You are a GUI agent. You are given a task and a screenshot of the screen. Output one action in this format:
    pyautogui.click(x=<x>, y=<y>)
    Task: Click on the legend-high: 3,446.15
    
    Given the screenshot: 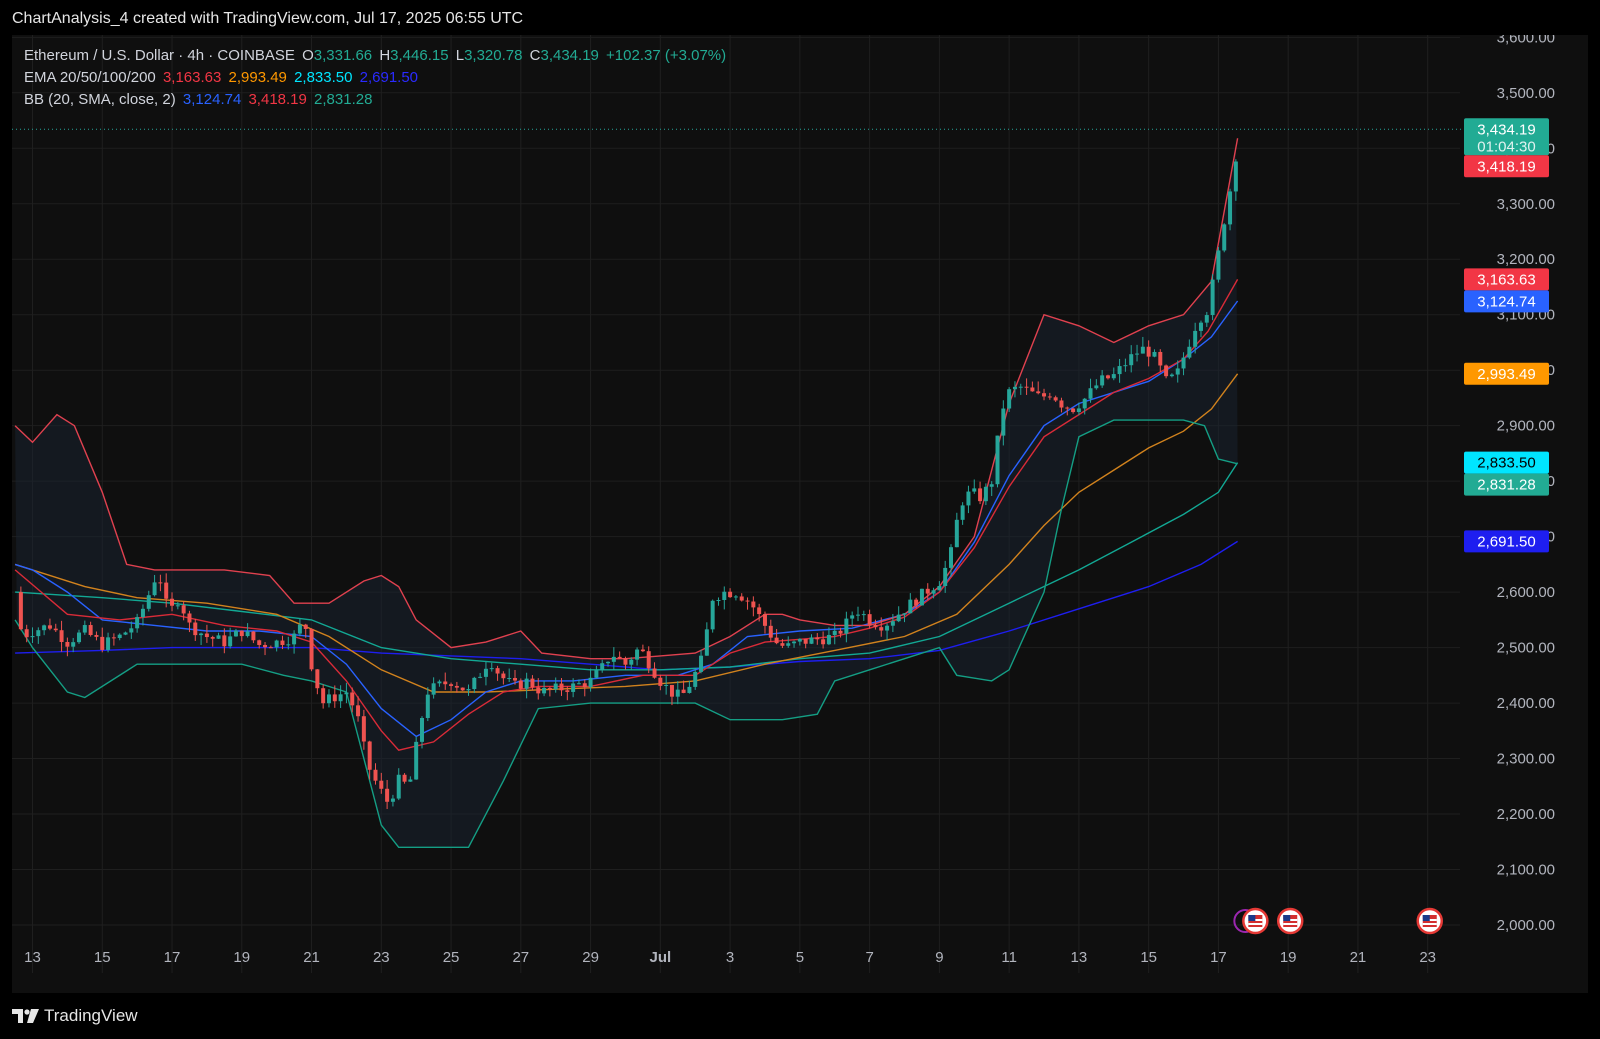 What is the action you would take?
    pyautogui.click(x=419, y=55)
    